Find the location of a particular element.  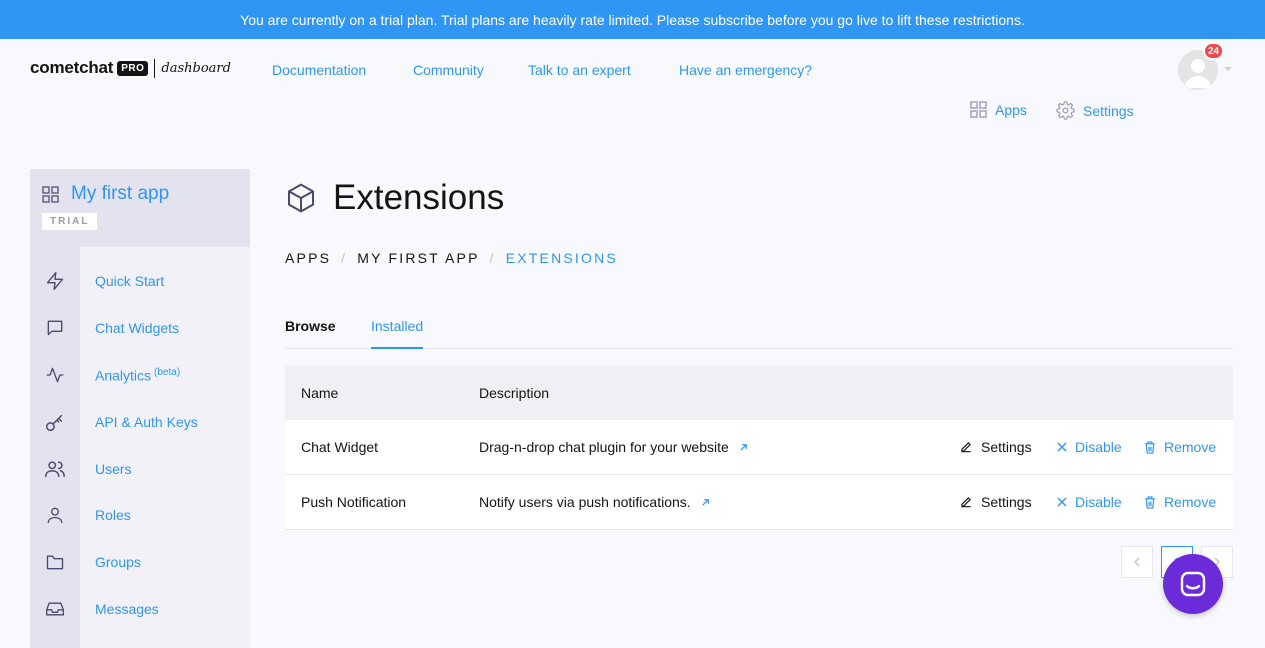

column-header-name: Name is located at coordinates (320, 392).